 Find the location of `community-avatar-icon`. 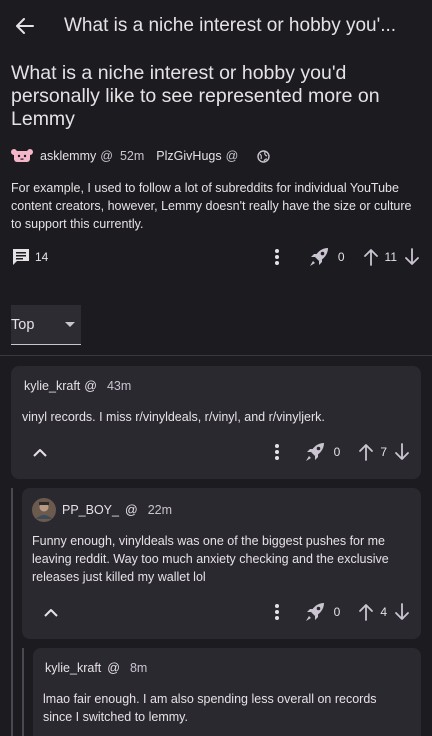

community-avatar-icon is located at coordinates (22, 156).